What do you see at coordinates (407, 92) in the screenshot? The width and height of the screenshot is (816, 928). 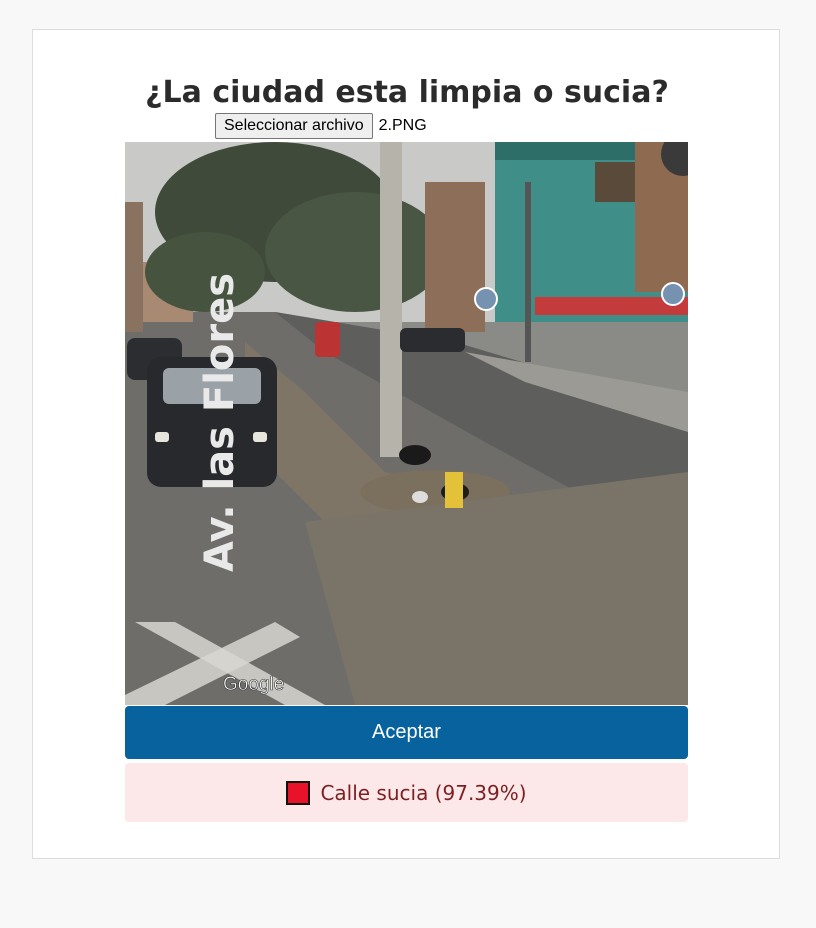 I see `page-title: ¿La ciudad esta limpia o sucia?` at bounding box center [407, 92].